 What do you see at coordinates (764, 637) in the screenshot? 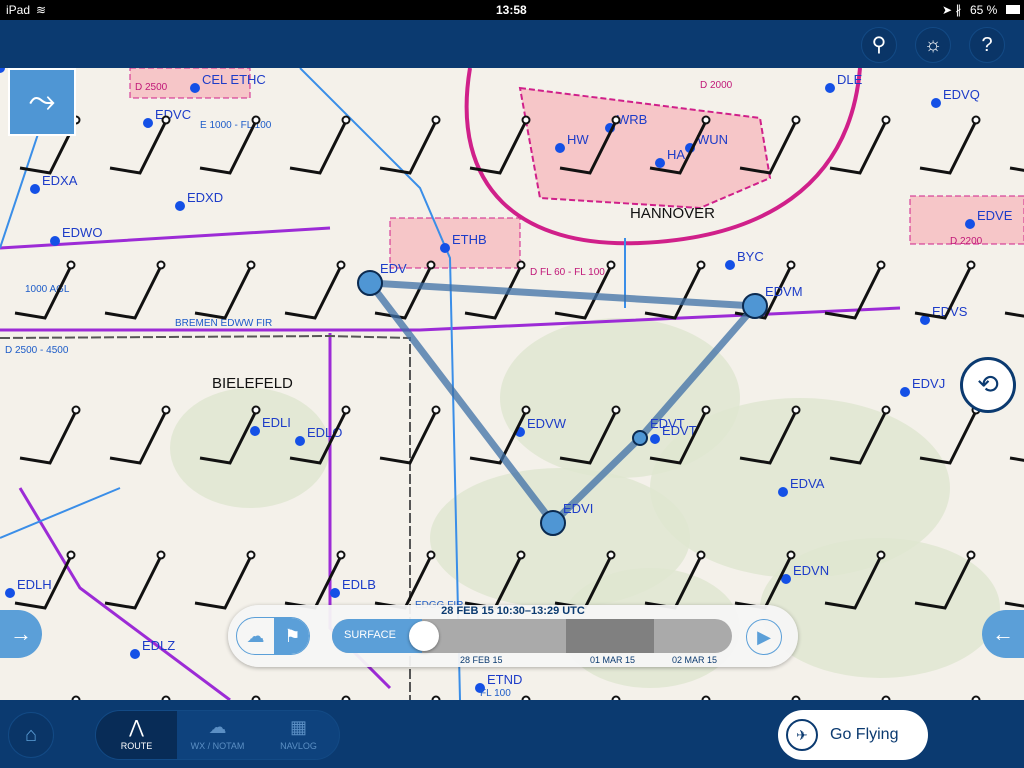
I see `play-button: ▶` at bounding box center [764, 637].